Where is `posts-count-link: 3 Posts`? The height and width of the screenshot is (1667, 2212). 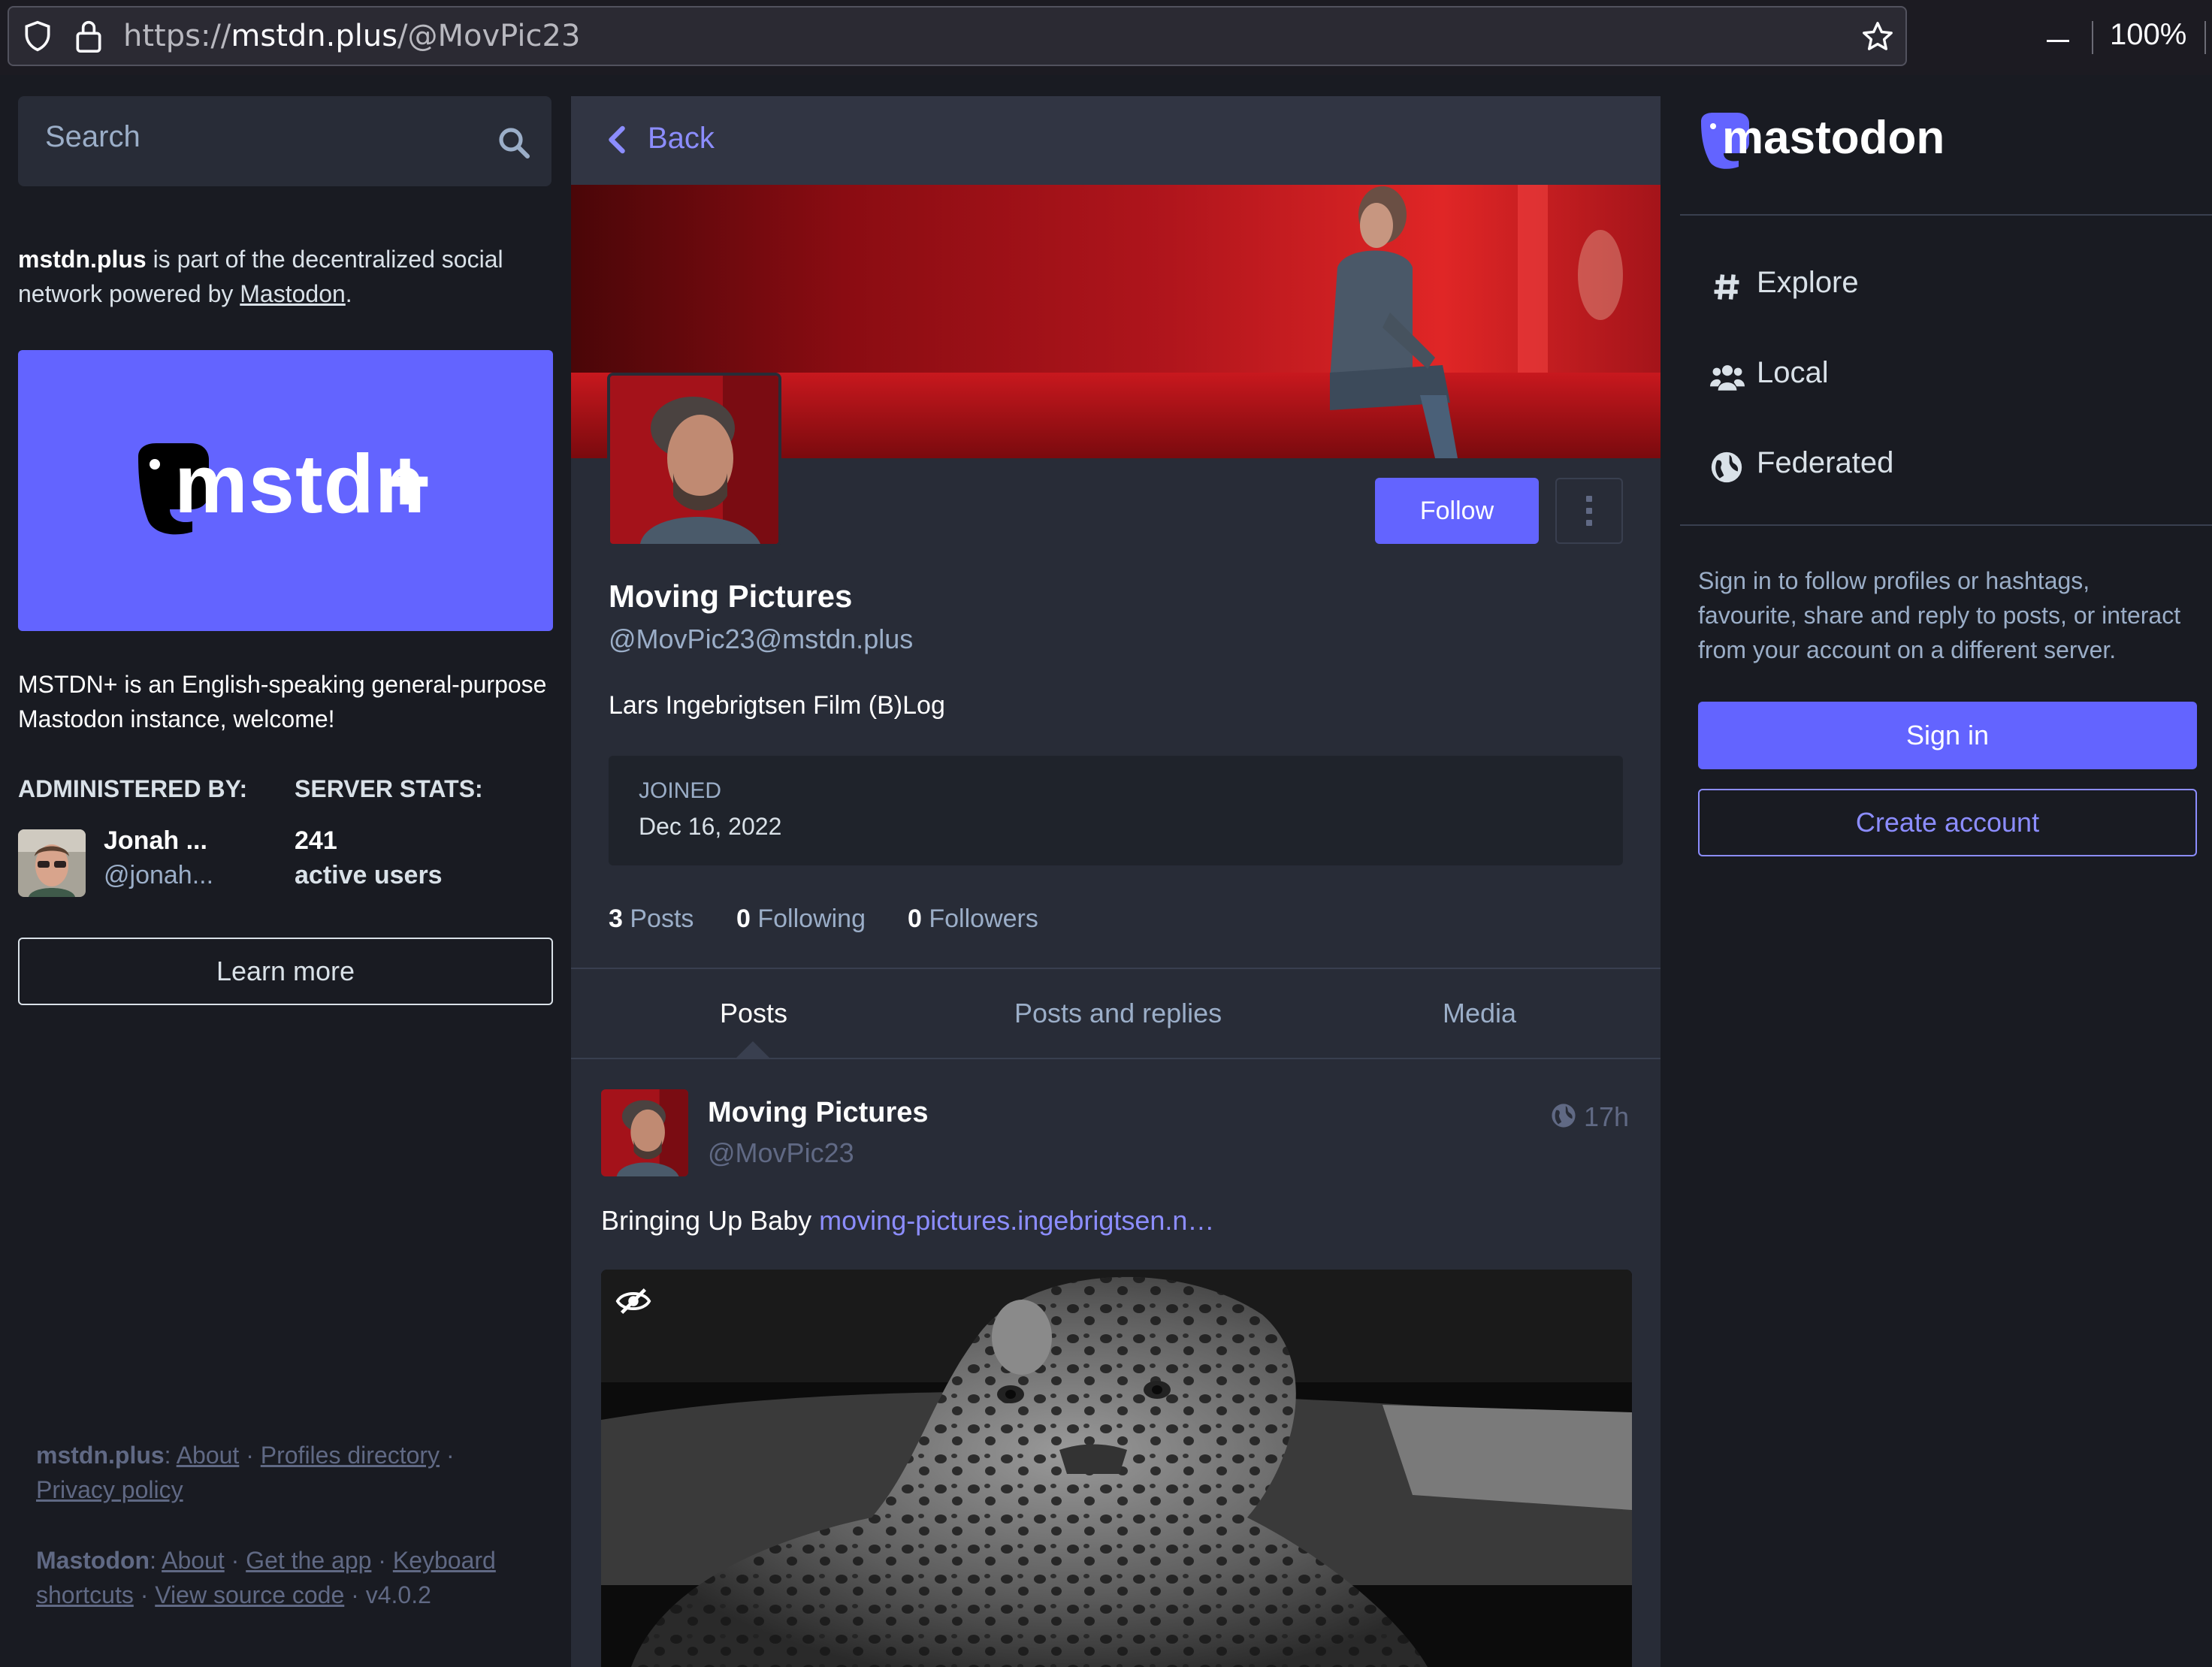 posts-count-link: 3 Posts is located at coordinates (652, 919).